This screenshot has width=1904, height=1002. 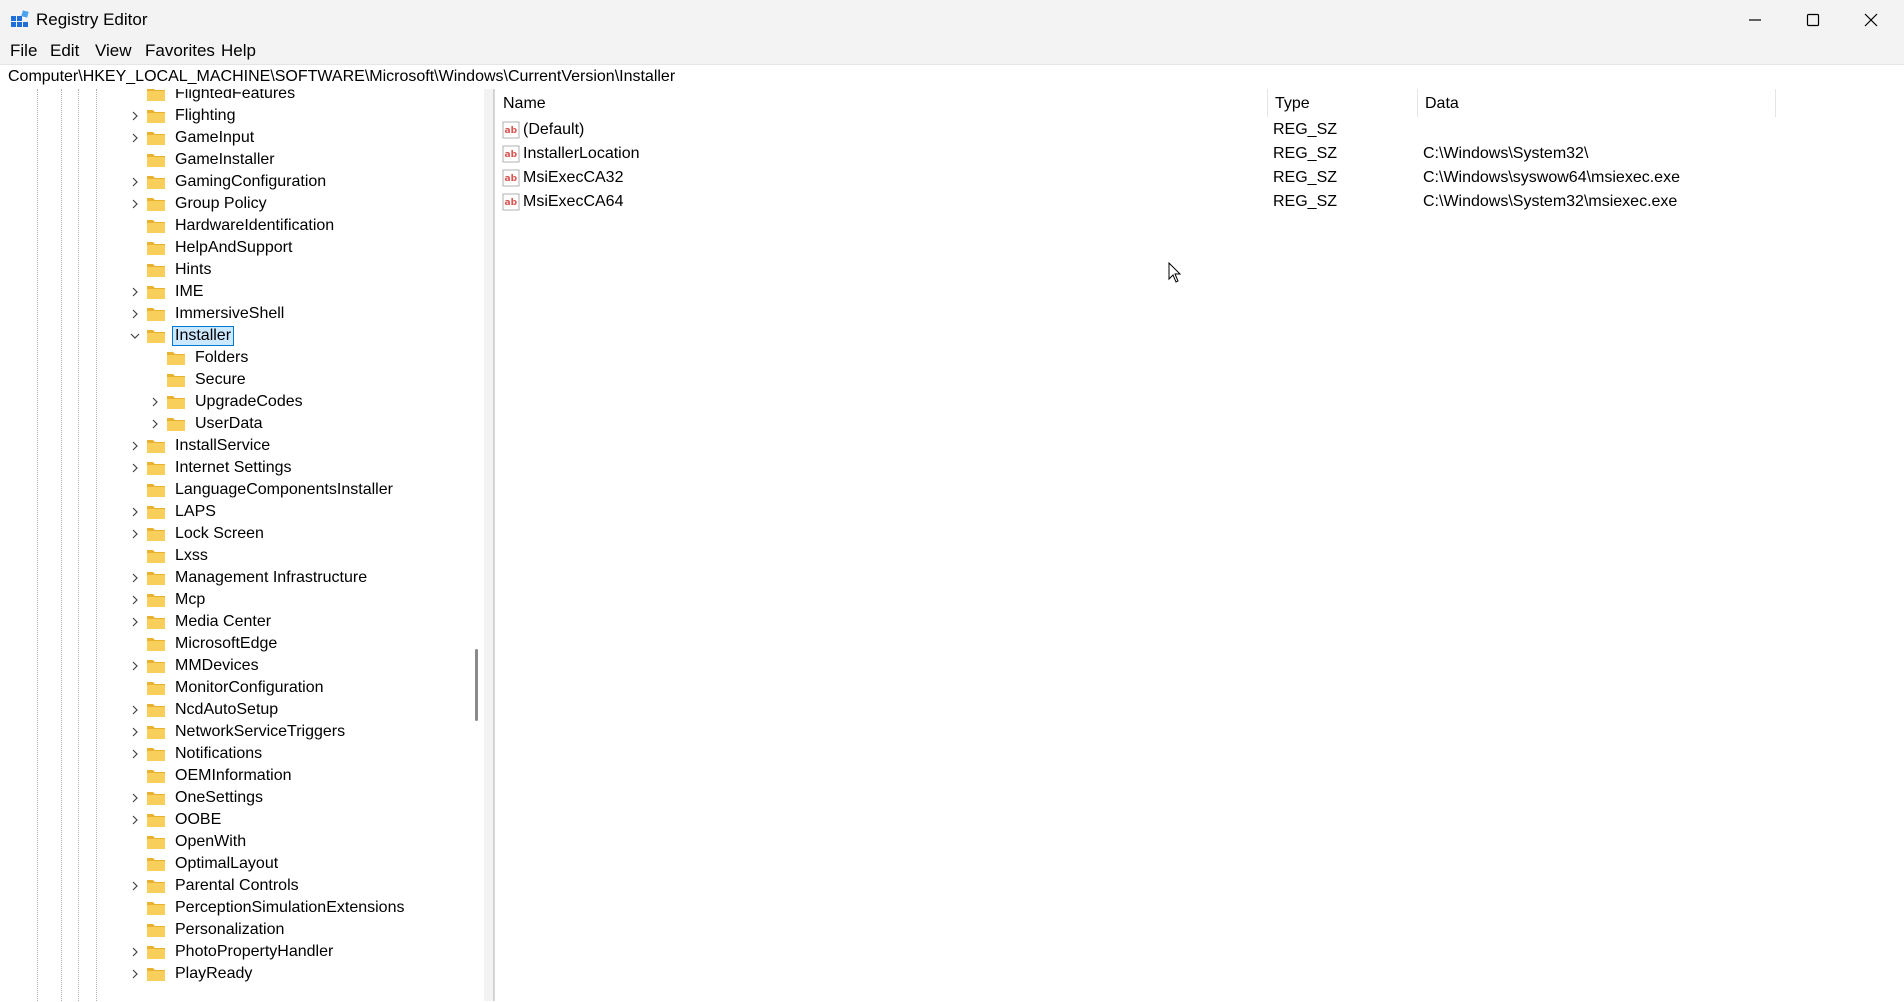 I want to click on tree-item: FlightedFeatures, so click(x=213, y=97).